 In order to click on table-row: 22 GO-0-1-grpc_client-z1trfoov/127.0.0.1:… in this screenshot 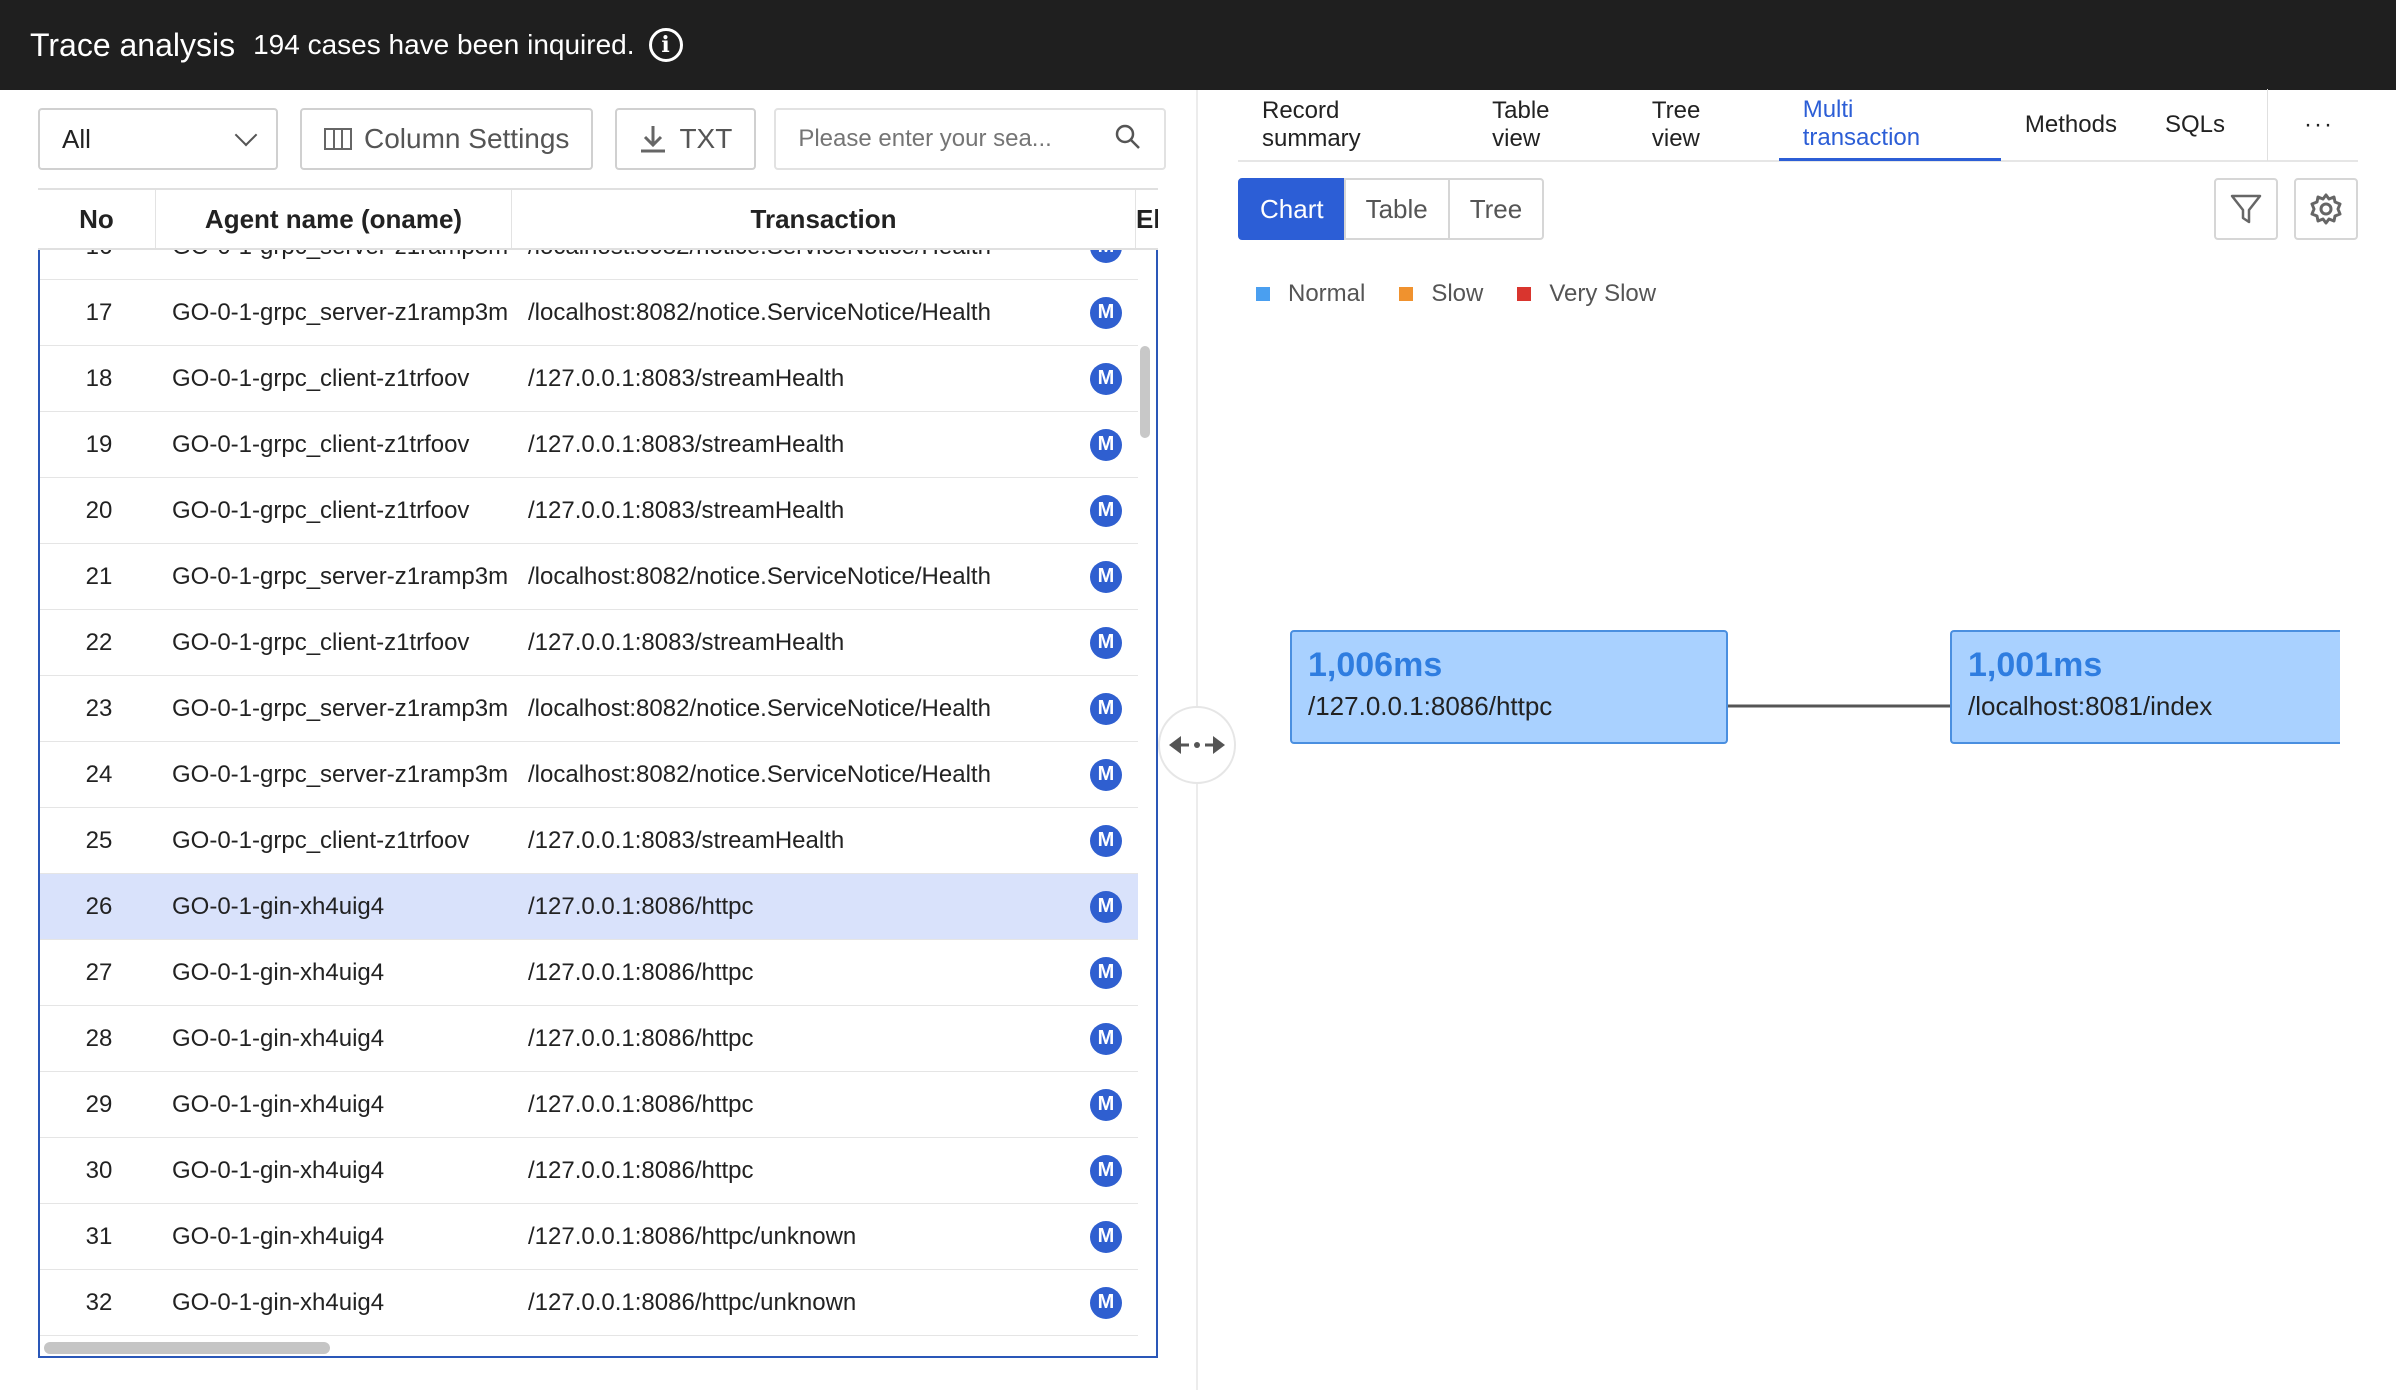, I will do `click(589, 643)`.